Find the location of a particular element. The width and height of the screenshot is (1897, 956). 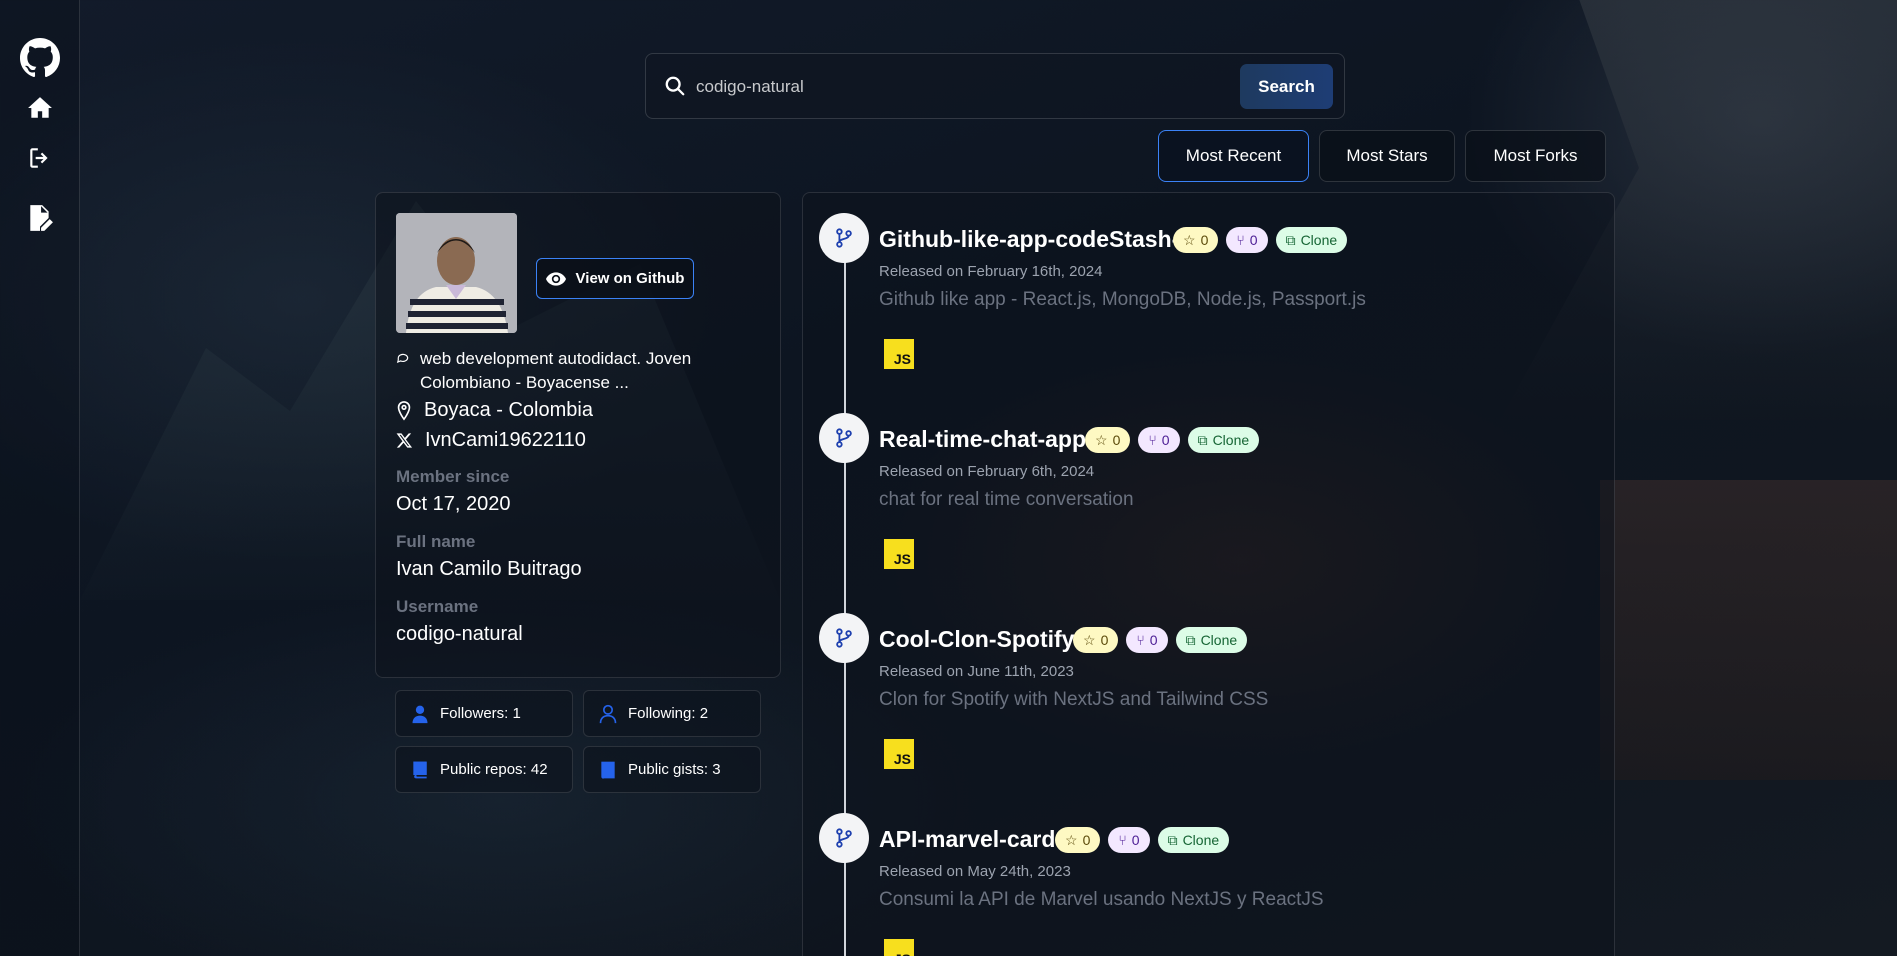

twitter-handle: IvnCami19622110 is located at coordinates (491, 440).